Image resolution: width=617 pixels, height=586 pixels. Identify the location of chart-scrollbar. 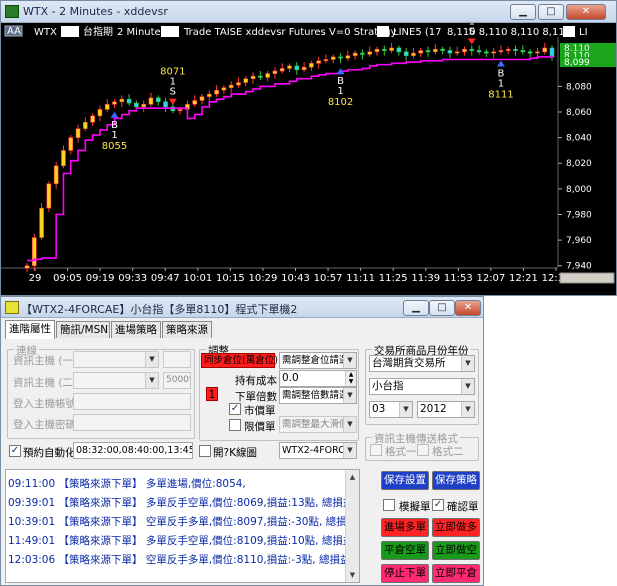
(587, 278).